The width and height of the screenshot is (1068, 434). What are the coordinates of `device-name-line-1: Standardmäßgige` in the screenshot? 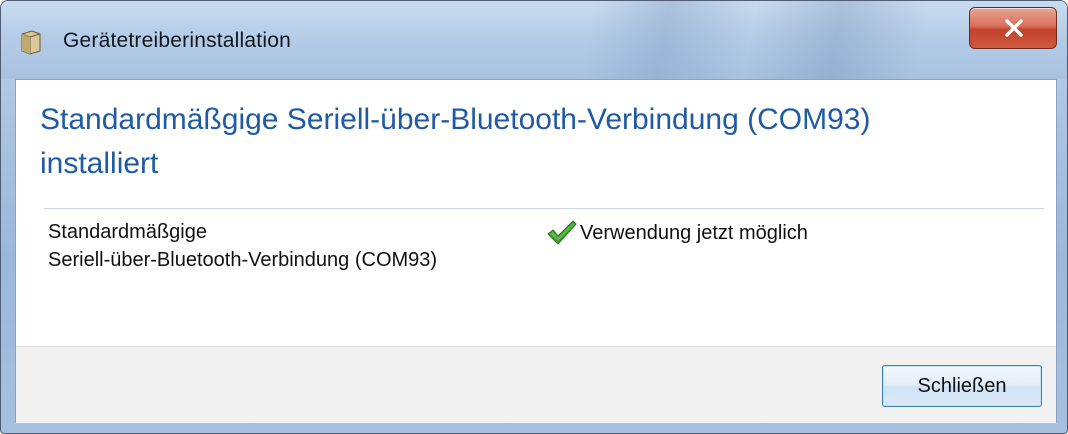 It's located at (127, 232).